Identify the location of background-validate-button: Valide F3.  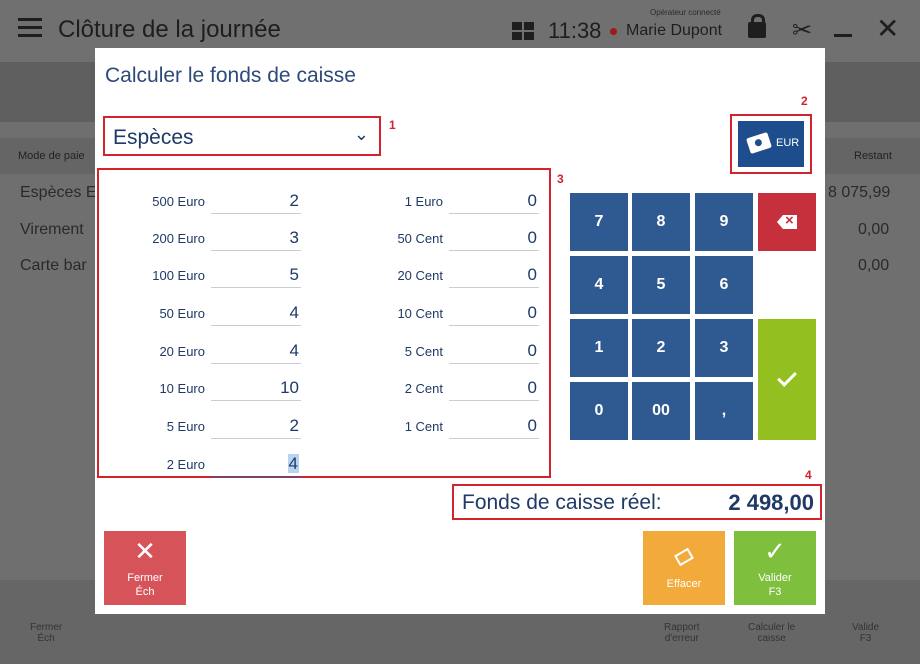
(865, 633).